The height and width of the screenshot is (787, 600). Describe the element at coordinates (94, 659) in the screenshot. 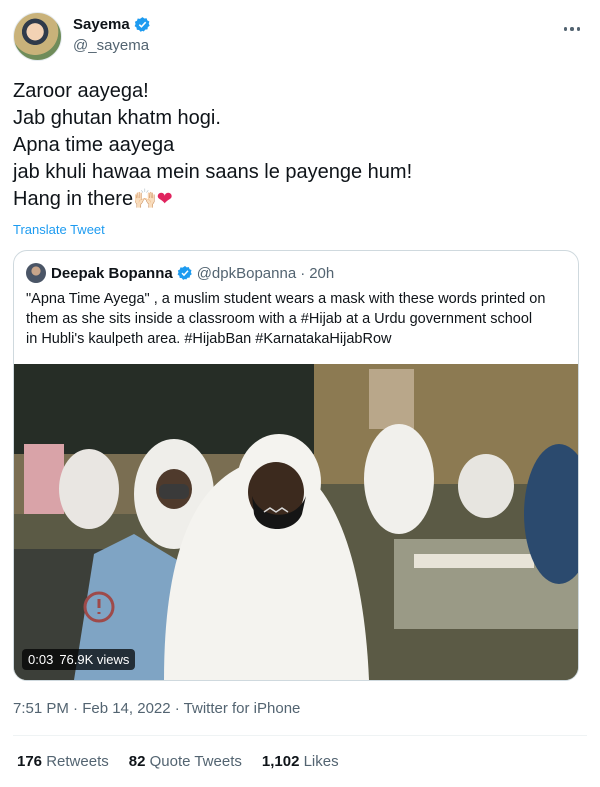

I see `video-views: 76.9K views` at that location.